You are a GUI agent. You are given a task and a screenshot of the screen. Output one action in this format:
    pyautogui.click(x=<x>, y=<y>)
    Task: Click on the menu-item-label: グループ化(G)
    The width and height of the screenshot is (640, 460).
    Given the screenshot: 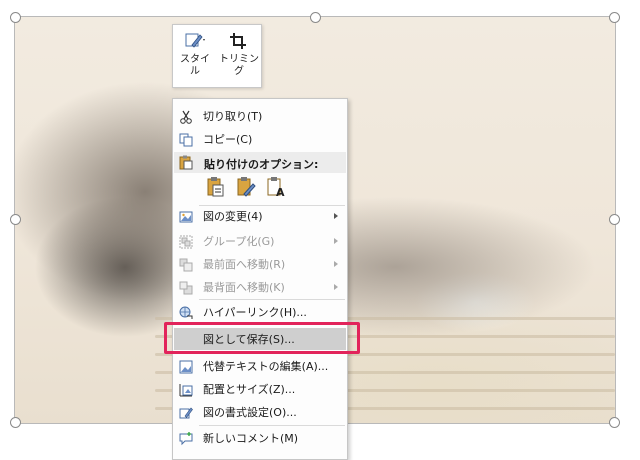 What is the action you would take?
    pyautogui.click(x=239, y=241)
    